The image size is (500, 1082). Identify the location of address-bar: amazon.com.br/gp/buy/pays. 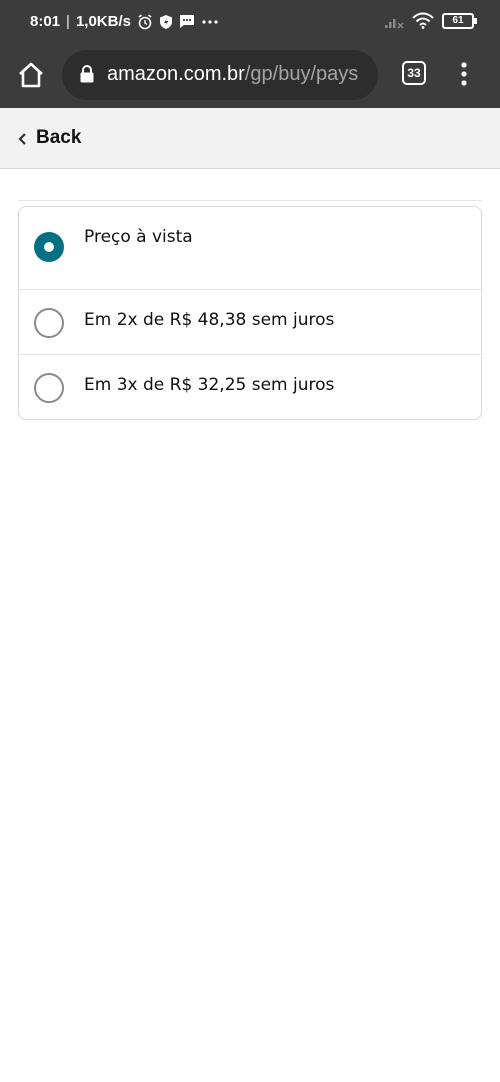
(220, 75).